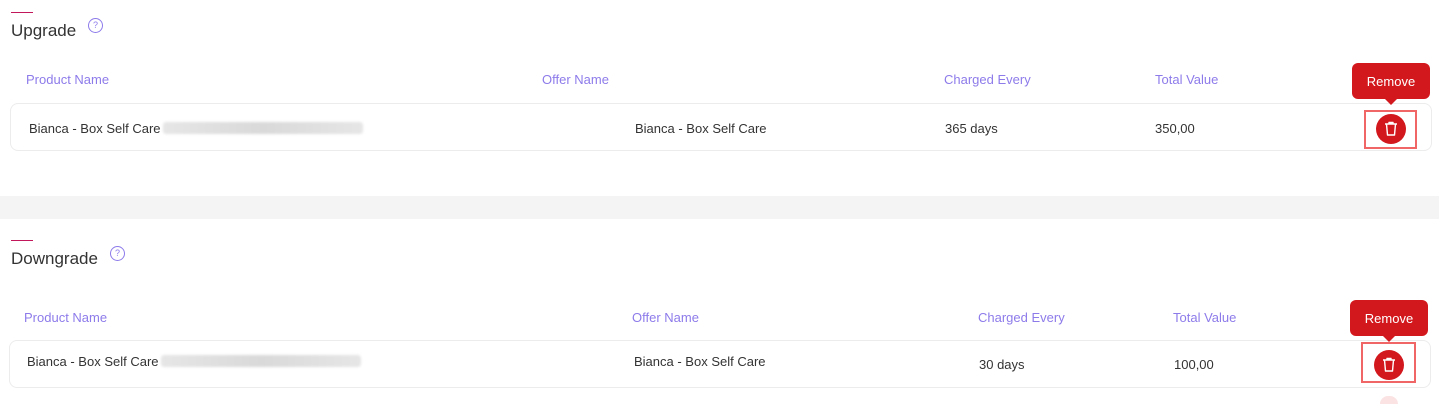 Image resolution: width=1439 pixels, height=404 pixels. What do you see at coordinates (44, 30) in the screenshot?
I see `upgrade-title: Upgrade` at bounding box center [44, 30].